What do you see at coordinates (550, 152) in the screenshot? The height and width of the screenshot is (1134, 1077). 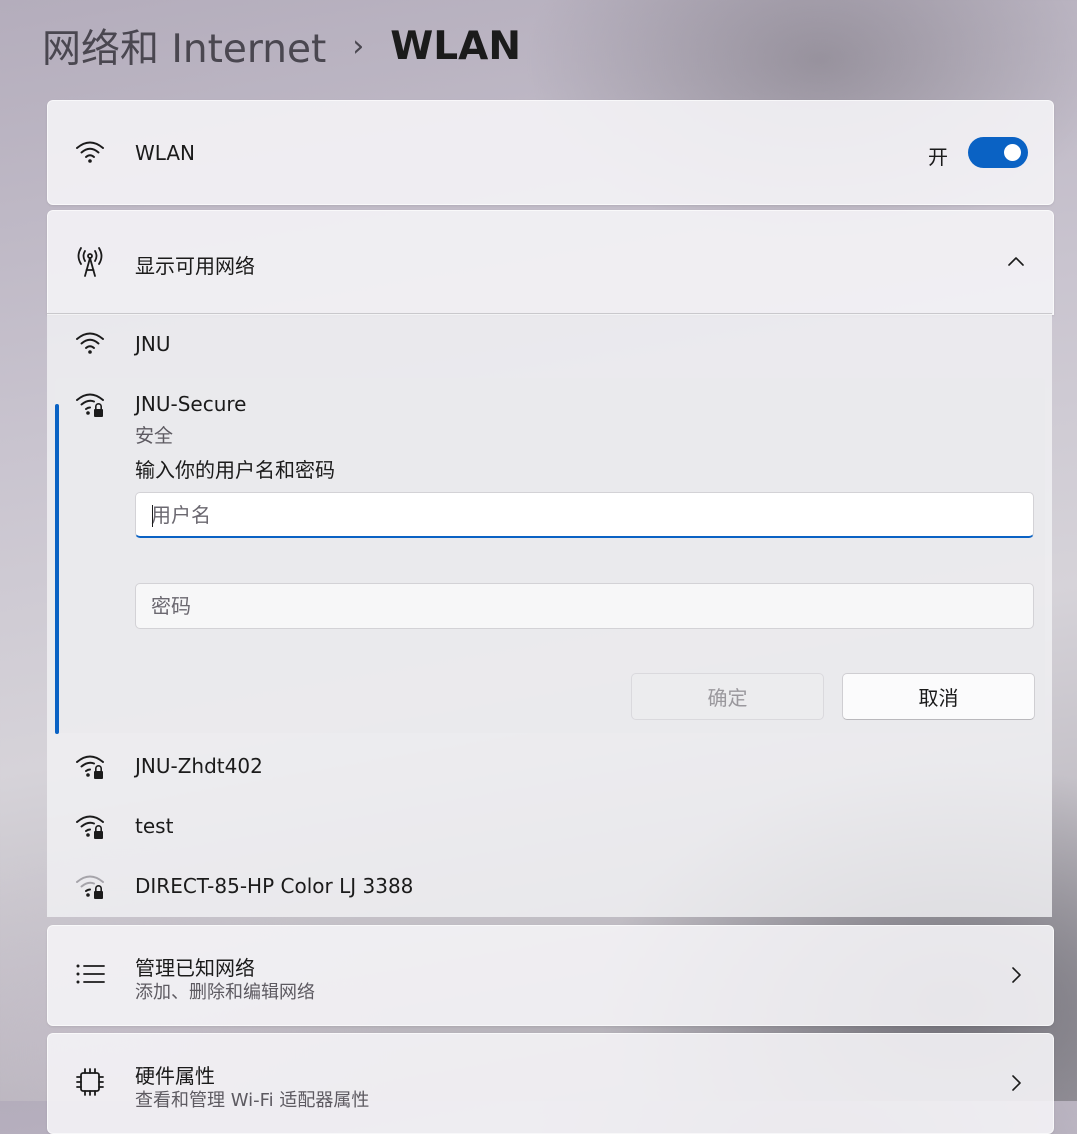 I see `wlan-card` at bounding box center [550, 152].